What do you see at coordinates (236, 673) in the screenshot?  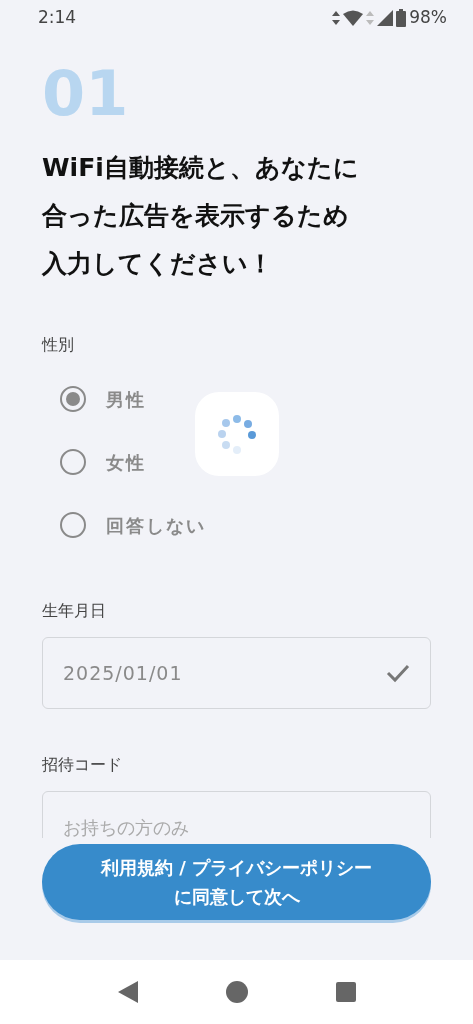 I see `date-field: 2025/01/01` at bounding box center [236, 673].